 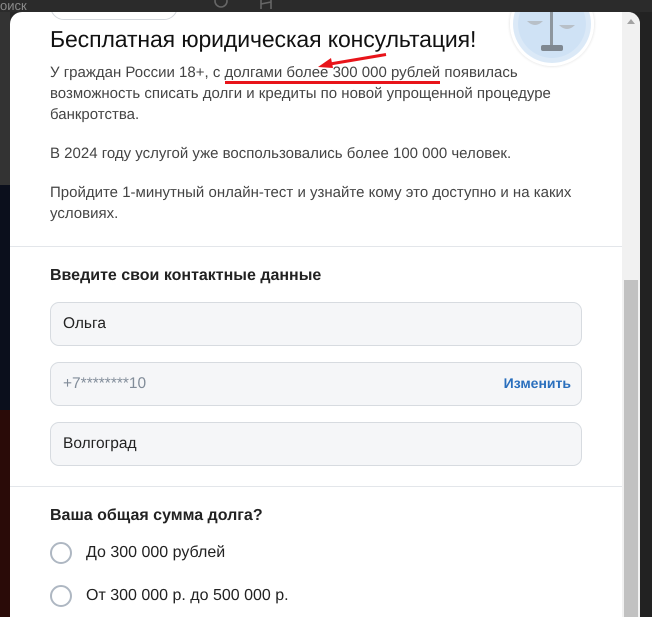 What do you see at coordinates (156, 553) in the screenshot?
I see `option-label: До 300 000 рублей` at bounding box center [156, 553].